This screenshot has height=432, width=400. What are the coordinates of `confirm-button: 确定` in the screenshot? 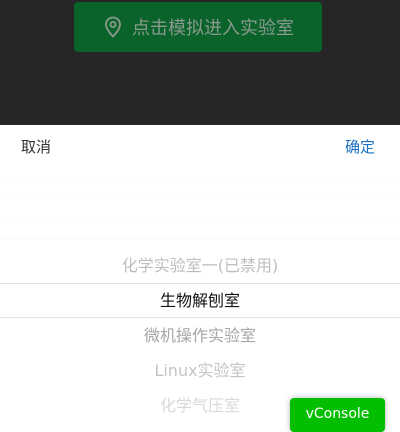 It's located at (360, 147).